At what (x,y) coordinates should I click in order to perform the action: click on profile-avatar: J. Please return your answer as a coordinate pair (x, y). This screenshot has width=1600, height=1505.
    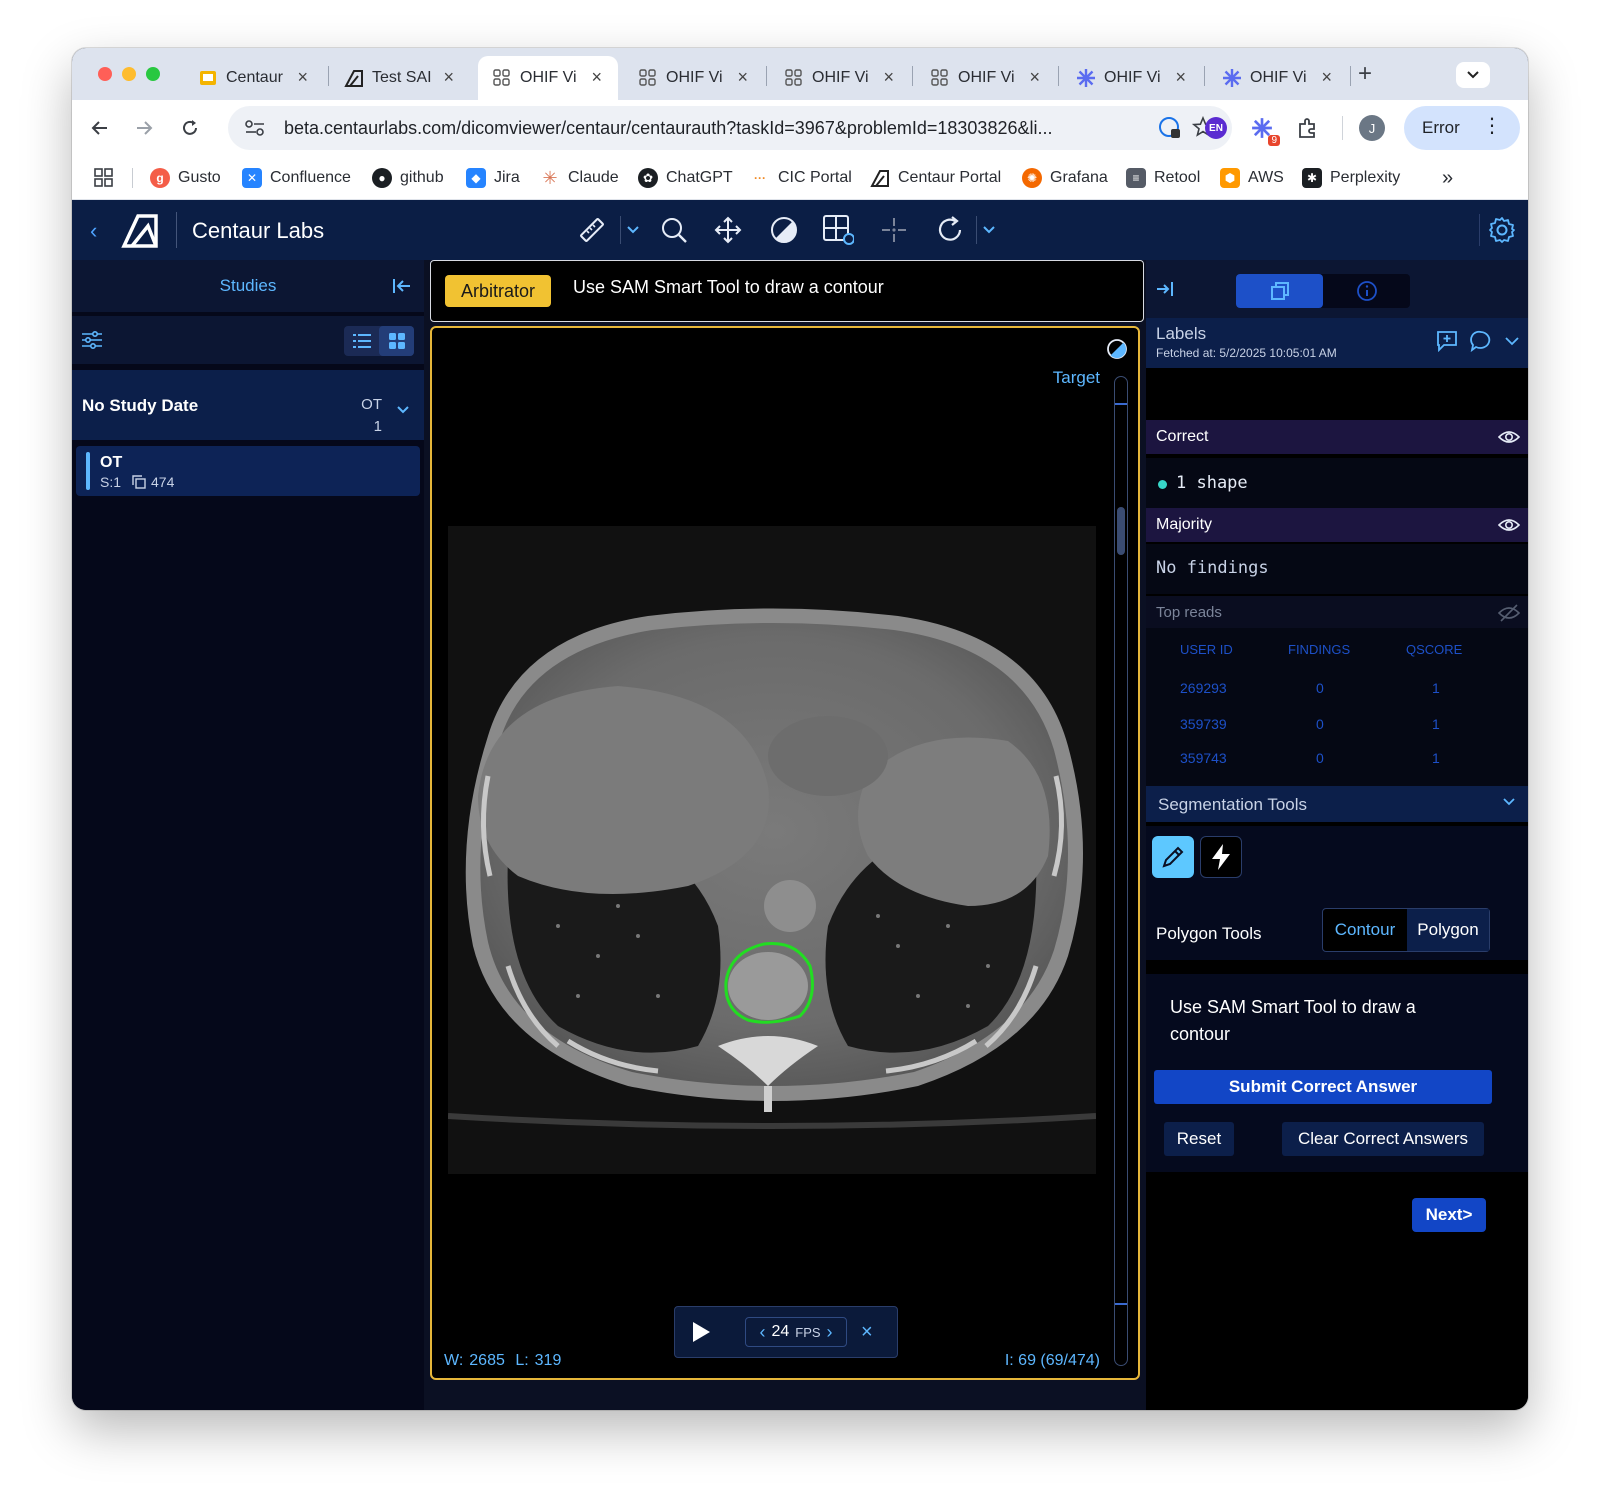
    Looking at the image, I should click on (1372, 128).